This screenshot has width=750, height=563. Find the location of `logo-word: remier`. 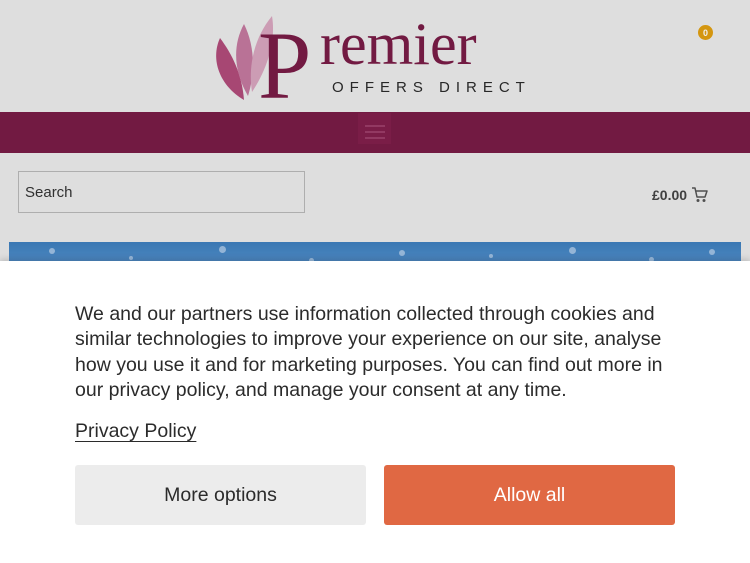

logo-word: remier is located at coordinates (398, 44).